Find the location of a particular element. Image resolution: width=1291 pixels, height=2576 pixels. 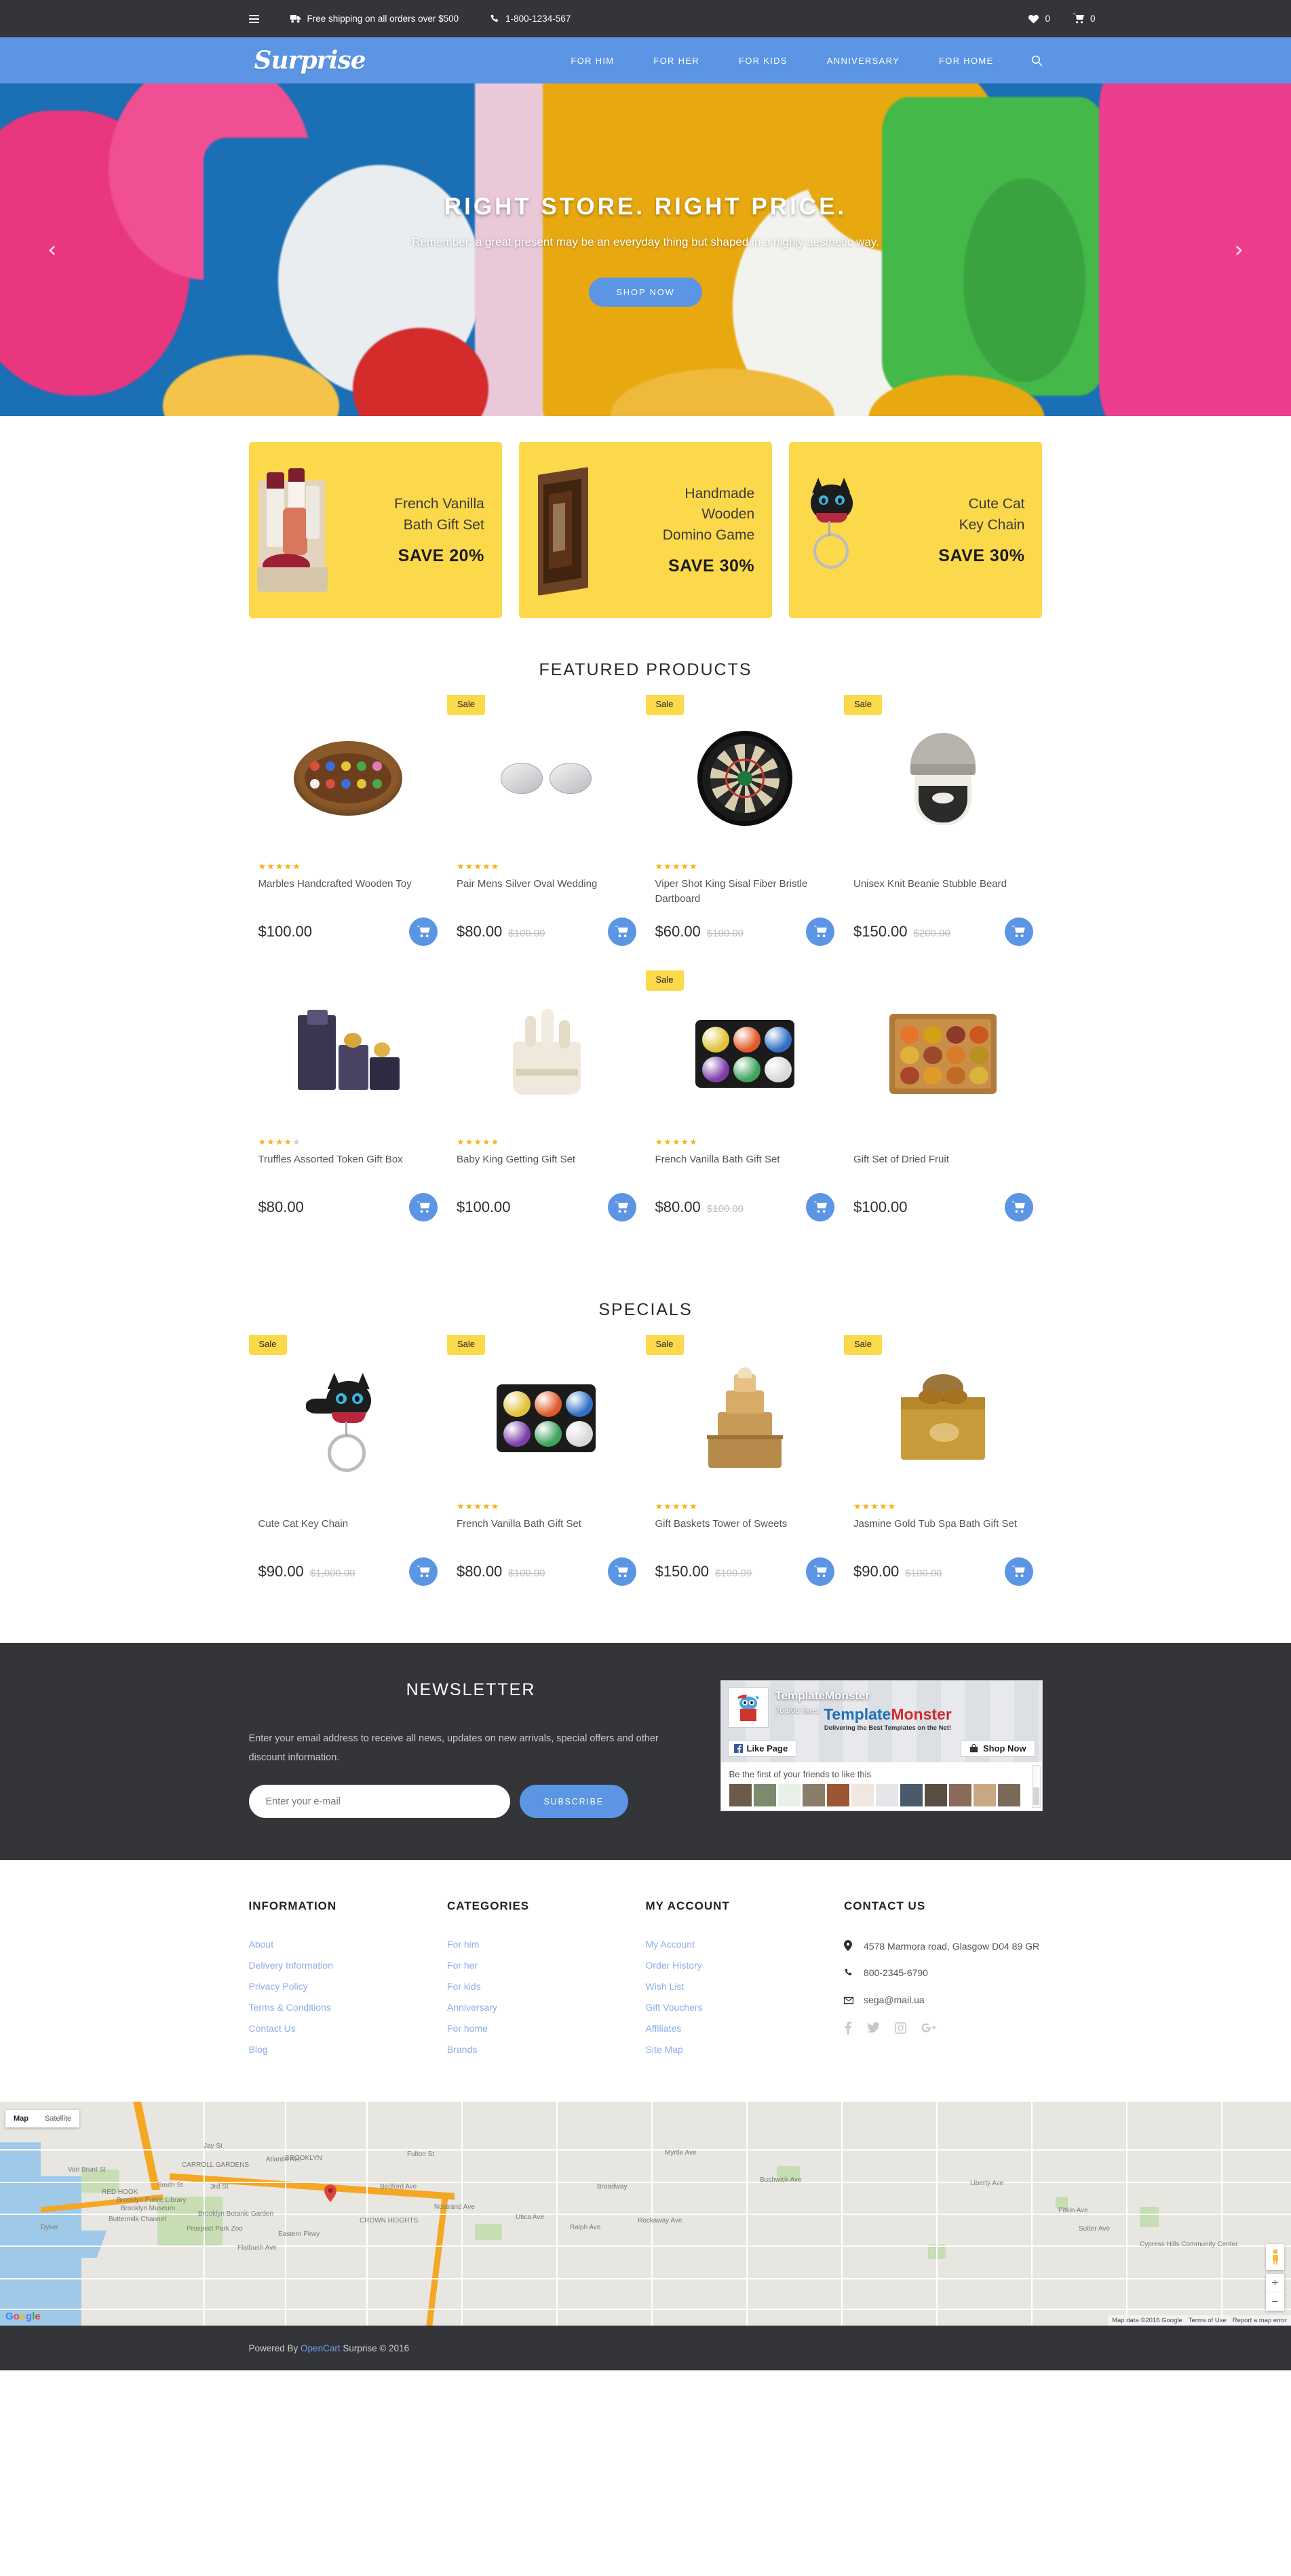

footer-link-about: About is located at coordinates (348, 1944).